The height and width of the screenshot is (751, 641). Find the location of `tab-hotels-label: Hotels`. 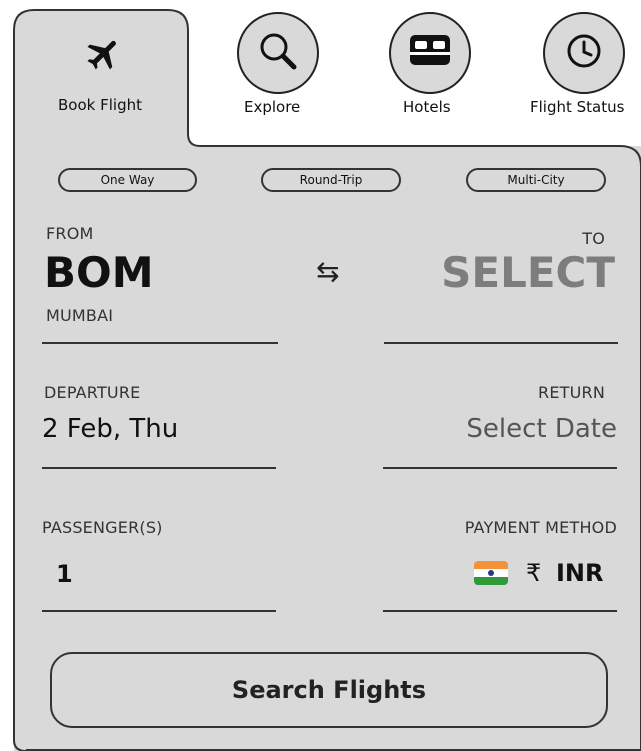

tab-hotels-label: Hotels is located at coordinates (427, 107).